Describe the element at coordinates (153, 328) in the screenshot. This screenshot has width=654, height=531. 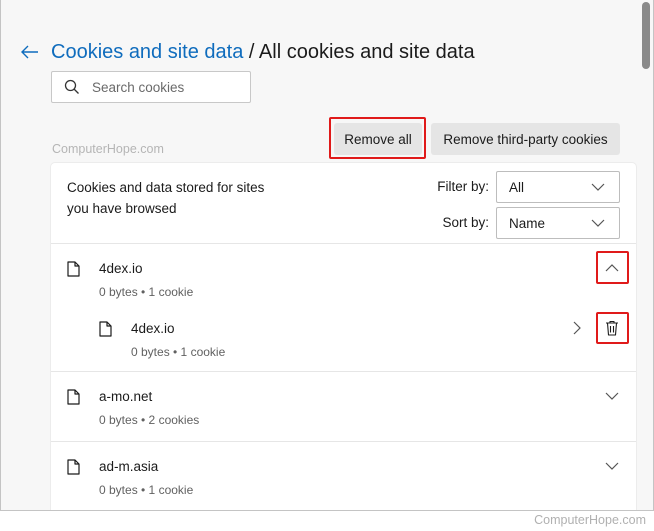
I see `cookie-name: 4dex.io` at that location.